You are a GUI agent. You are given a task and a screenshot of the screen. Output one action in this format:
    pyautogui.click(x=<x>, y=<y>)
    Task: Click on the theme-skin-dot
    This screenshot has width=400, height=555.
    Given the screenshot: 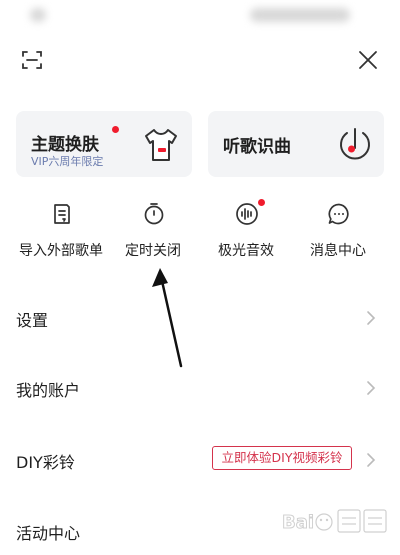 What is the action you would take?
    pyautogui.click(x=115, y=129)
    